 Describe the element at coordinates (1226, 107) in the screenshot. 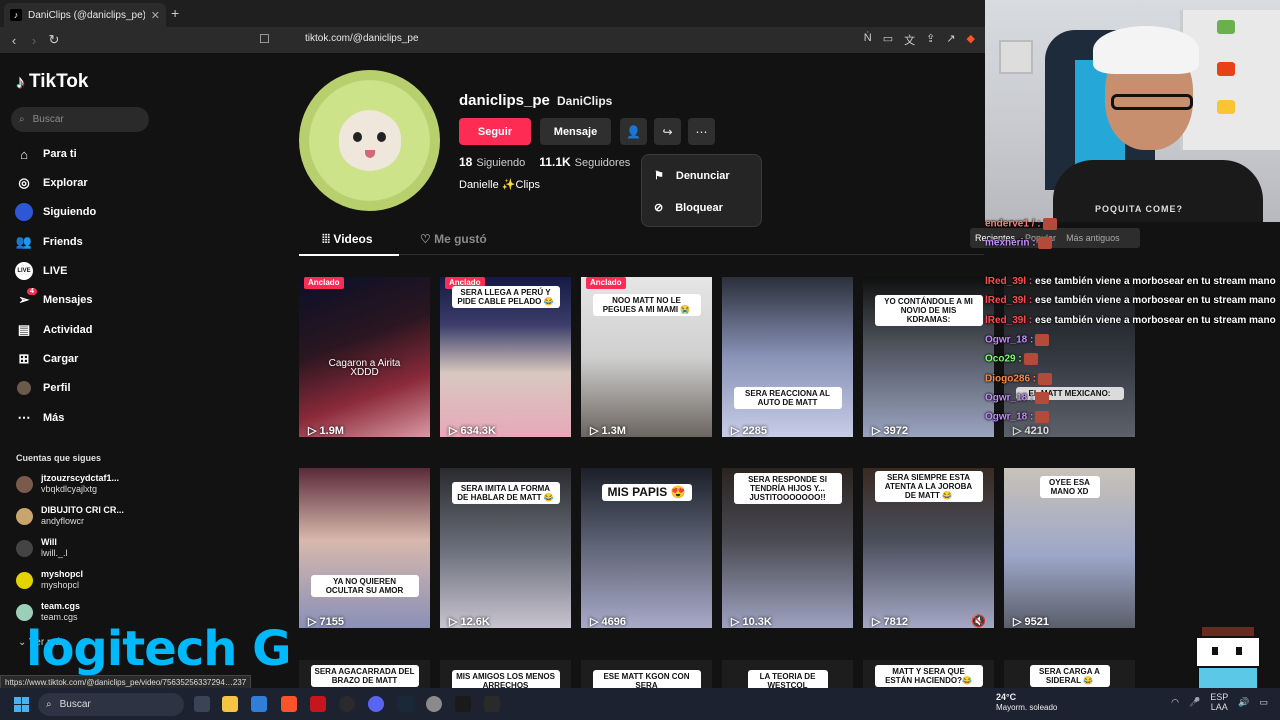

I see `toy` at that location.